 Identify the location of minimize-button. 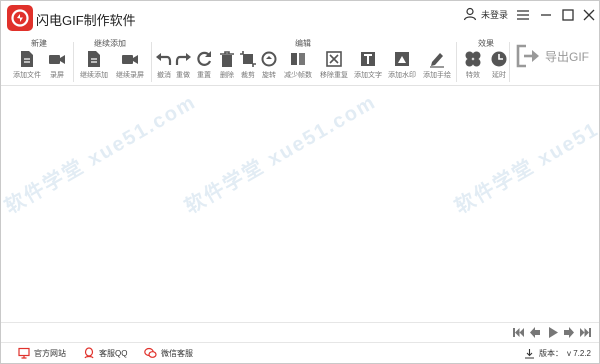
(546, 15).